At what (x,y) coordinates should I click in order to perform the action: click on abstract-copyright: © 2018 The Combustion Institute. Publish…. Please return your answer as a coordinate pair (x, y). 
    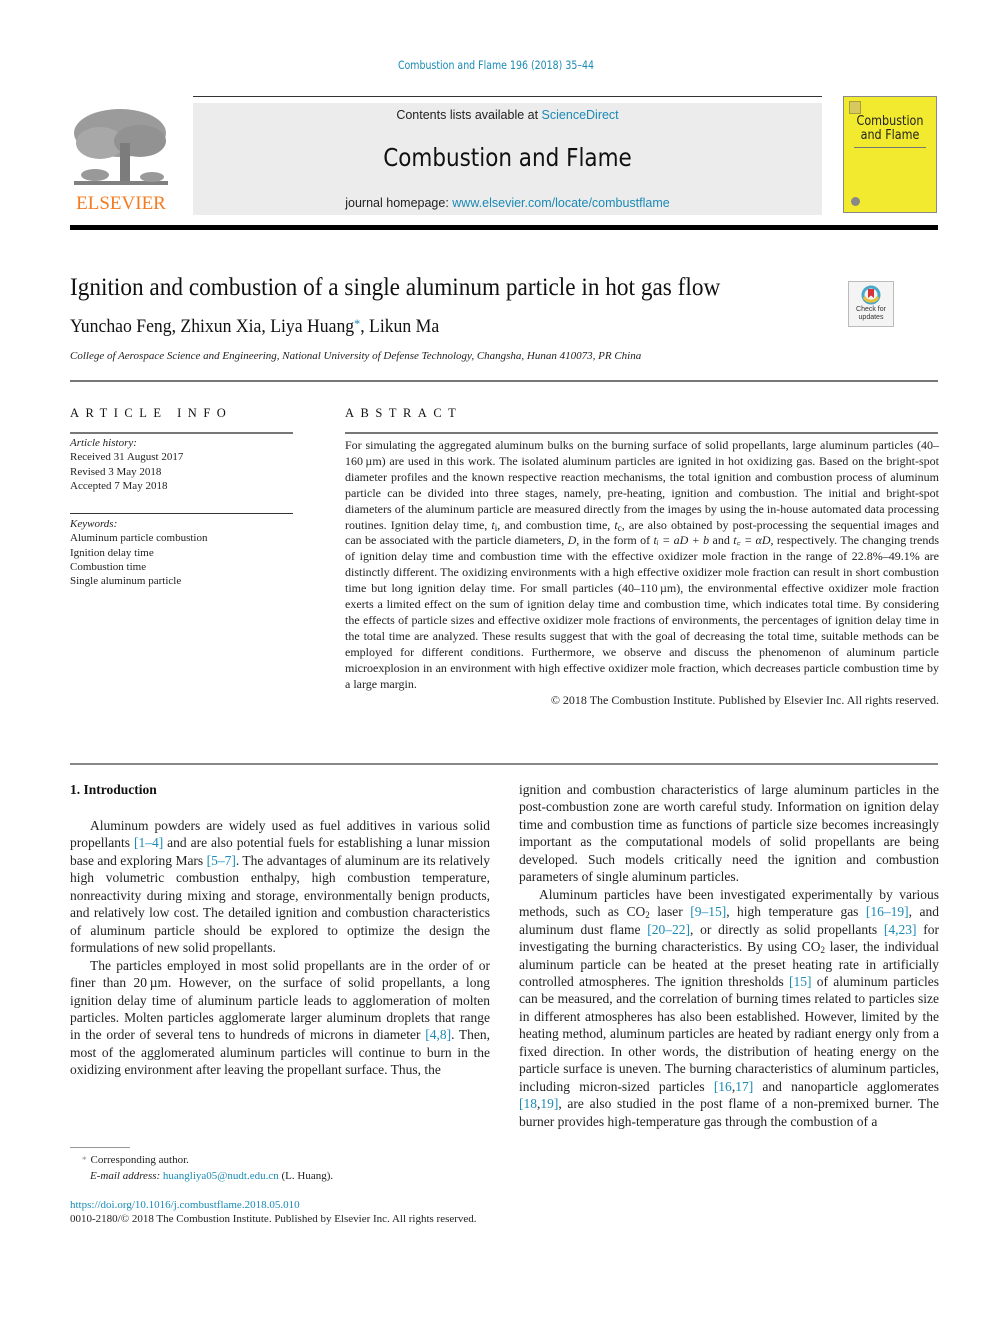
    Looking at the image, I should click on (744, 699).